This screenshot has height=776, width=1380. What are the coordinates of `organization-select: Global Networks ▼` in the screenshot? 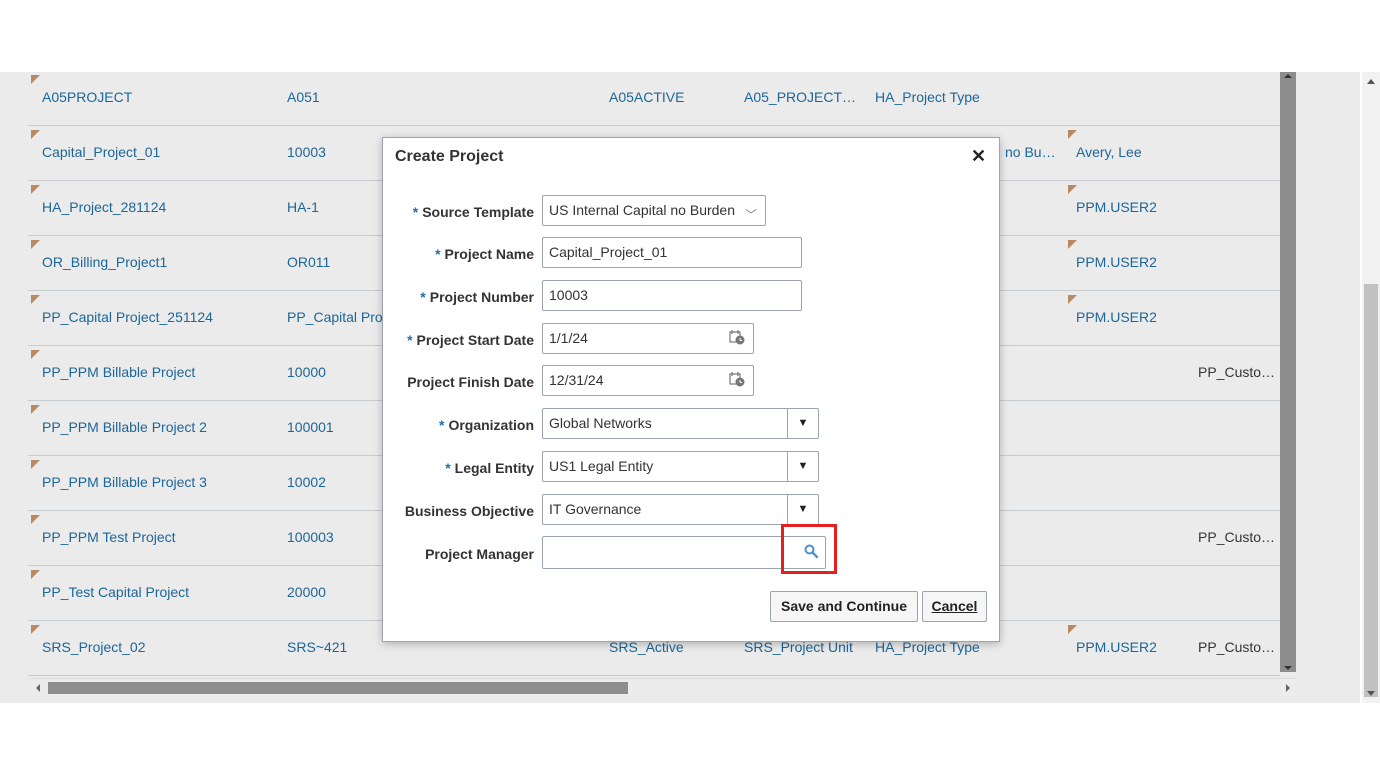 It's located at (680, 423).